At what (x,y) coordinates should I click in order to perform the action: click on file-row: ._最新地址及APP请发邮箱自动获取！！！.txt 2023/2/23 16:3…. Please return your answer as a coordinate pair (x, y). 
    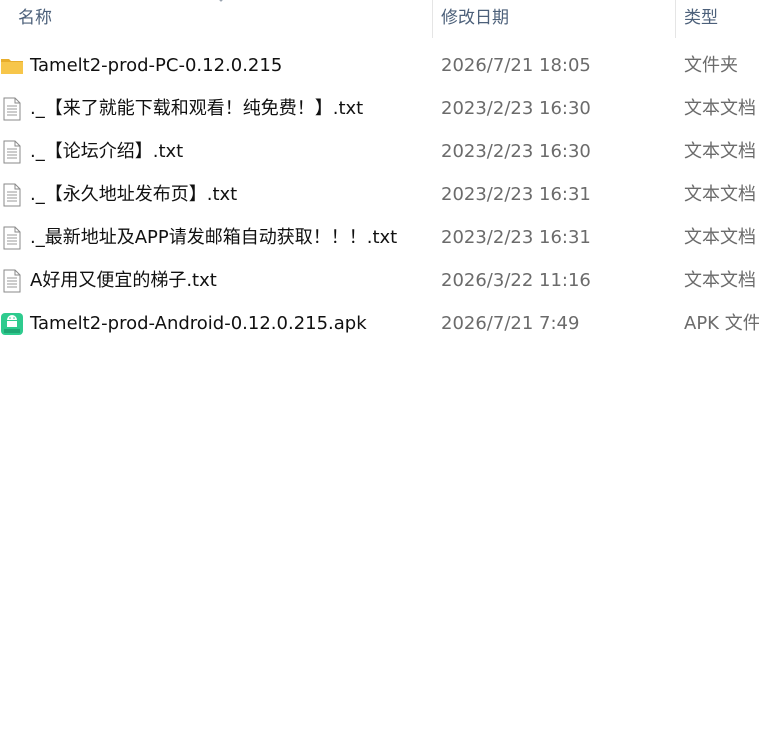
    Looking at the image, I should click on (379, 237).